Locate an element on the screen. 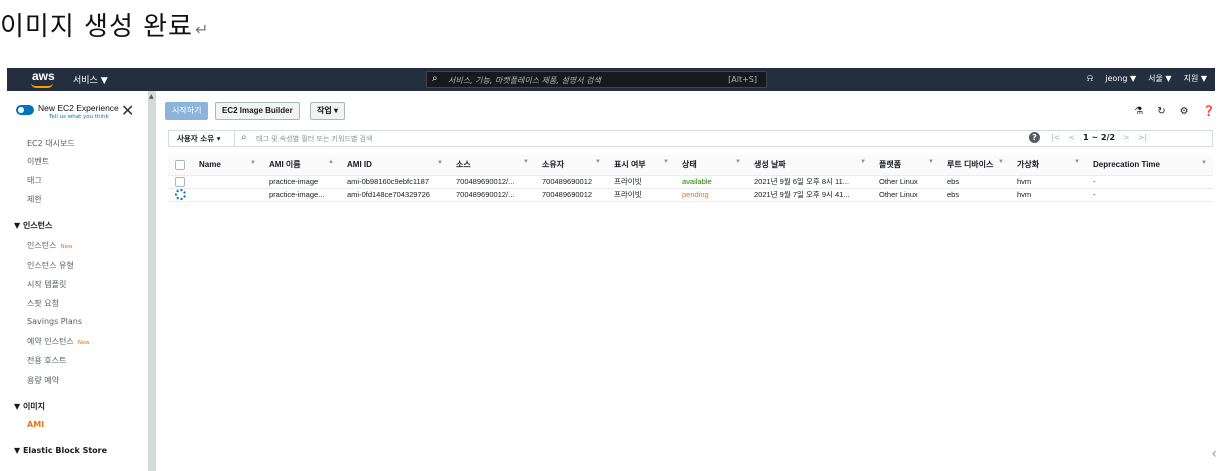 The image size is (1219, 471). return-mark: ↵ is located at coordinates (202, 29).